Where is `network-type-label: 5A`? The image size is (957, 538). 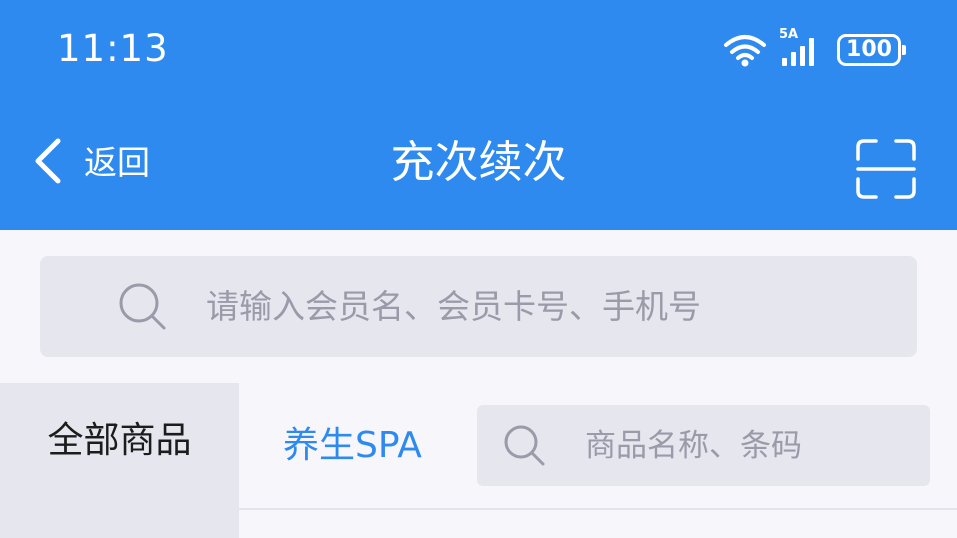
network-type-label: 5A is located at coordinates (789, 34).